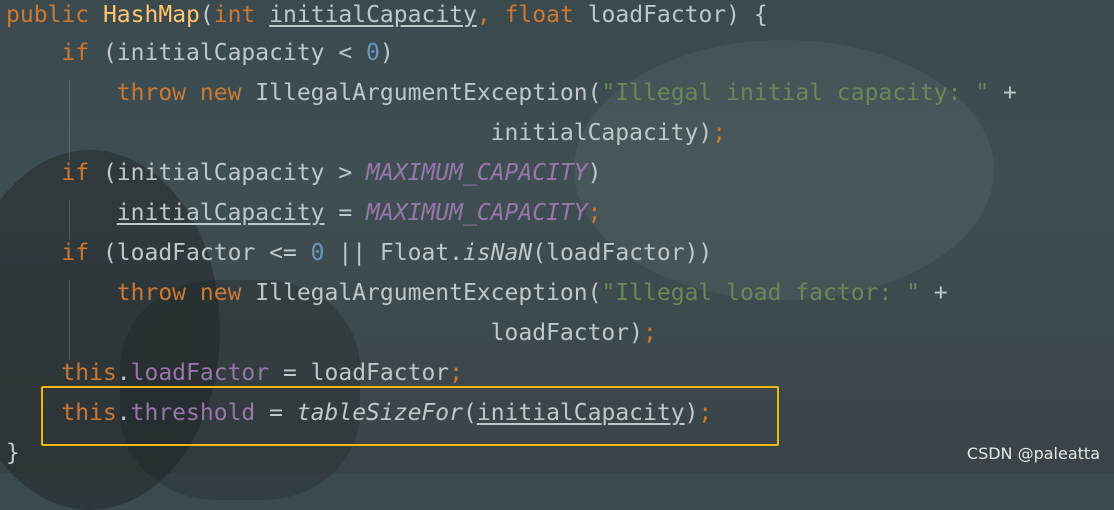 The height and width of the screenshot is (510, 1114). I want to click on keyword-public: public, so click(48, 15).